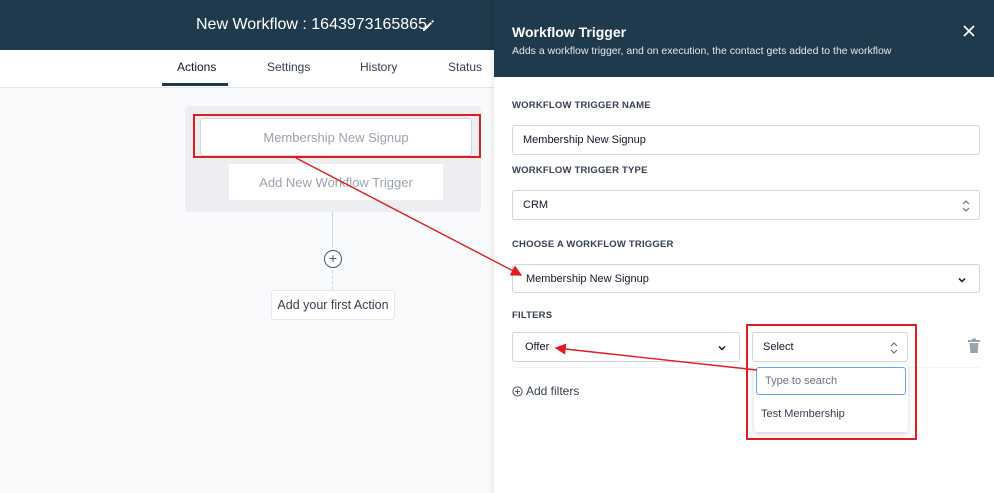 The image size is (994, 493). Describe the element at coordinates (553, 391) in the screenshot. I see `add-filters-label: Add filters` at that location.